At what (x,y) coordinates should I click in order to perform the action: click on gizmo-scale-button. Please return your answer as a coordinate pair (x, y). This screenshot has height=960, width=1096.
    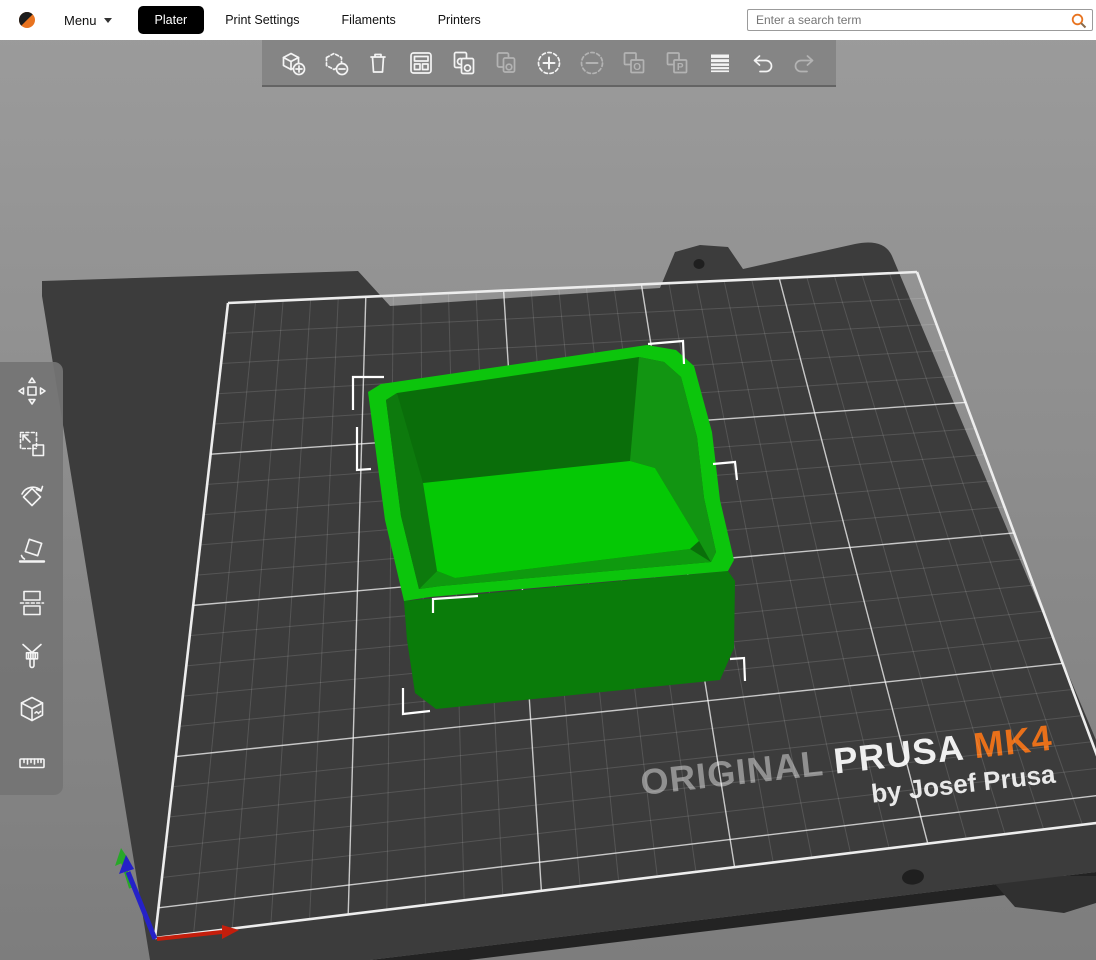
    Looking at the image, I should click on (32, 444).